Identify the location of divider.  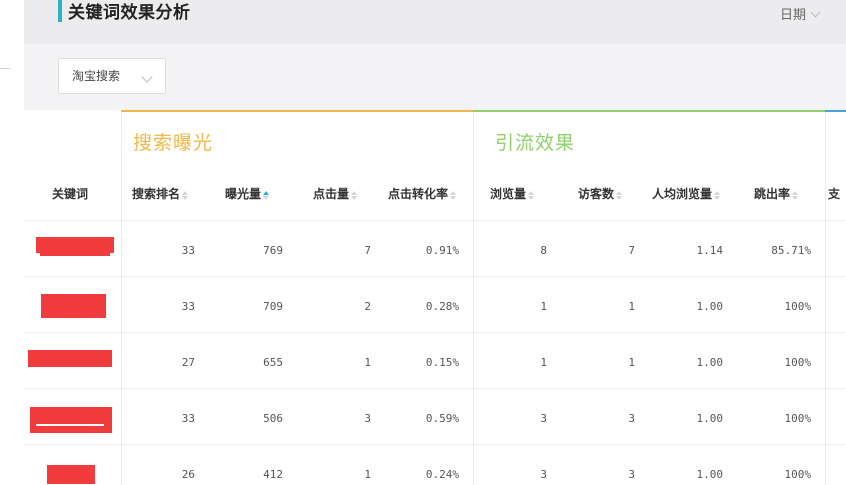
(5, 68).